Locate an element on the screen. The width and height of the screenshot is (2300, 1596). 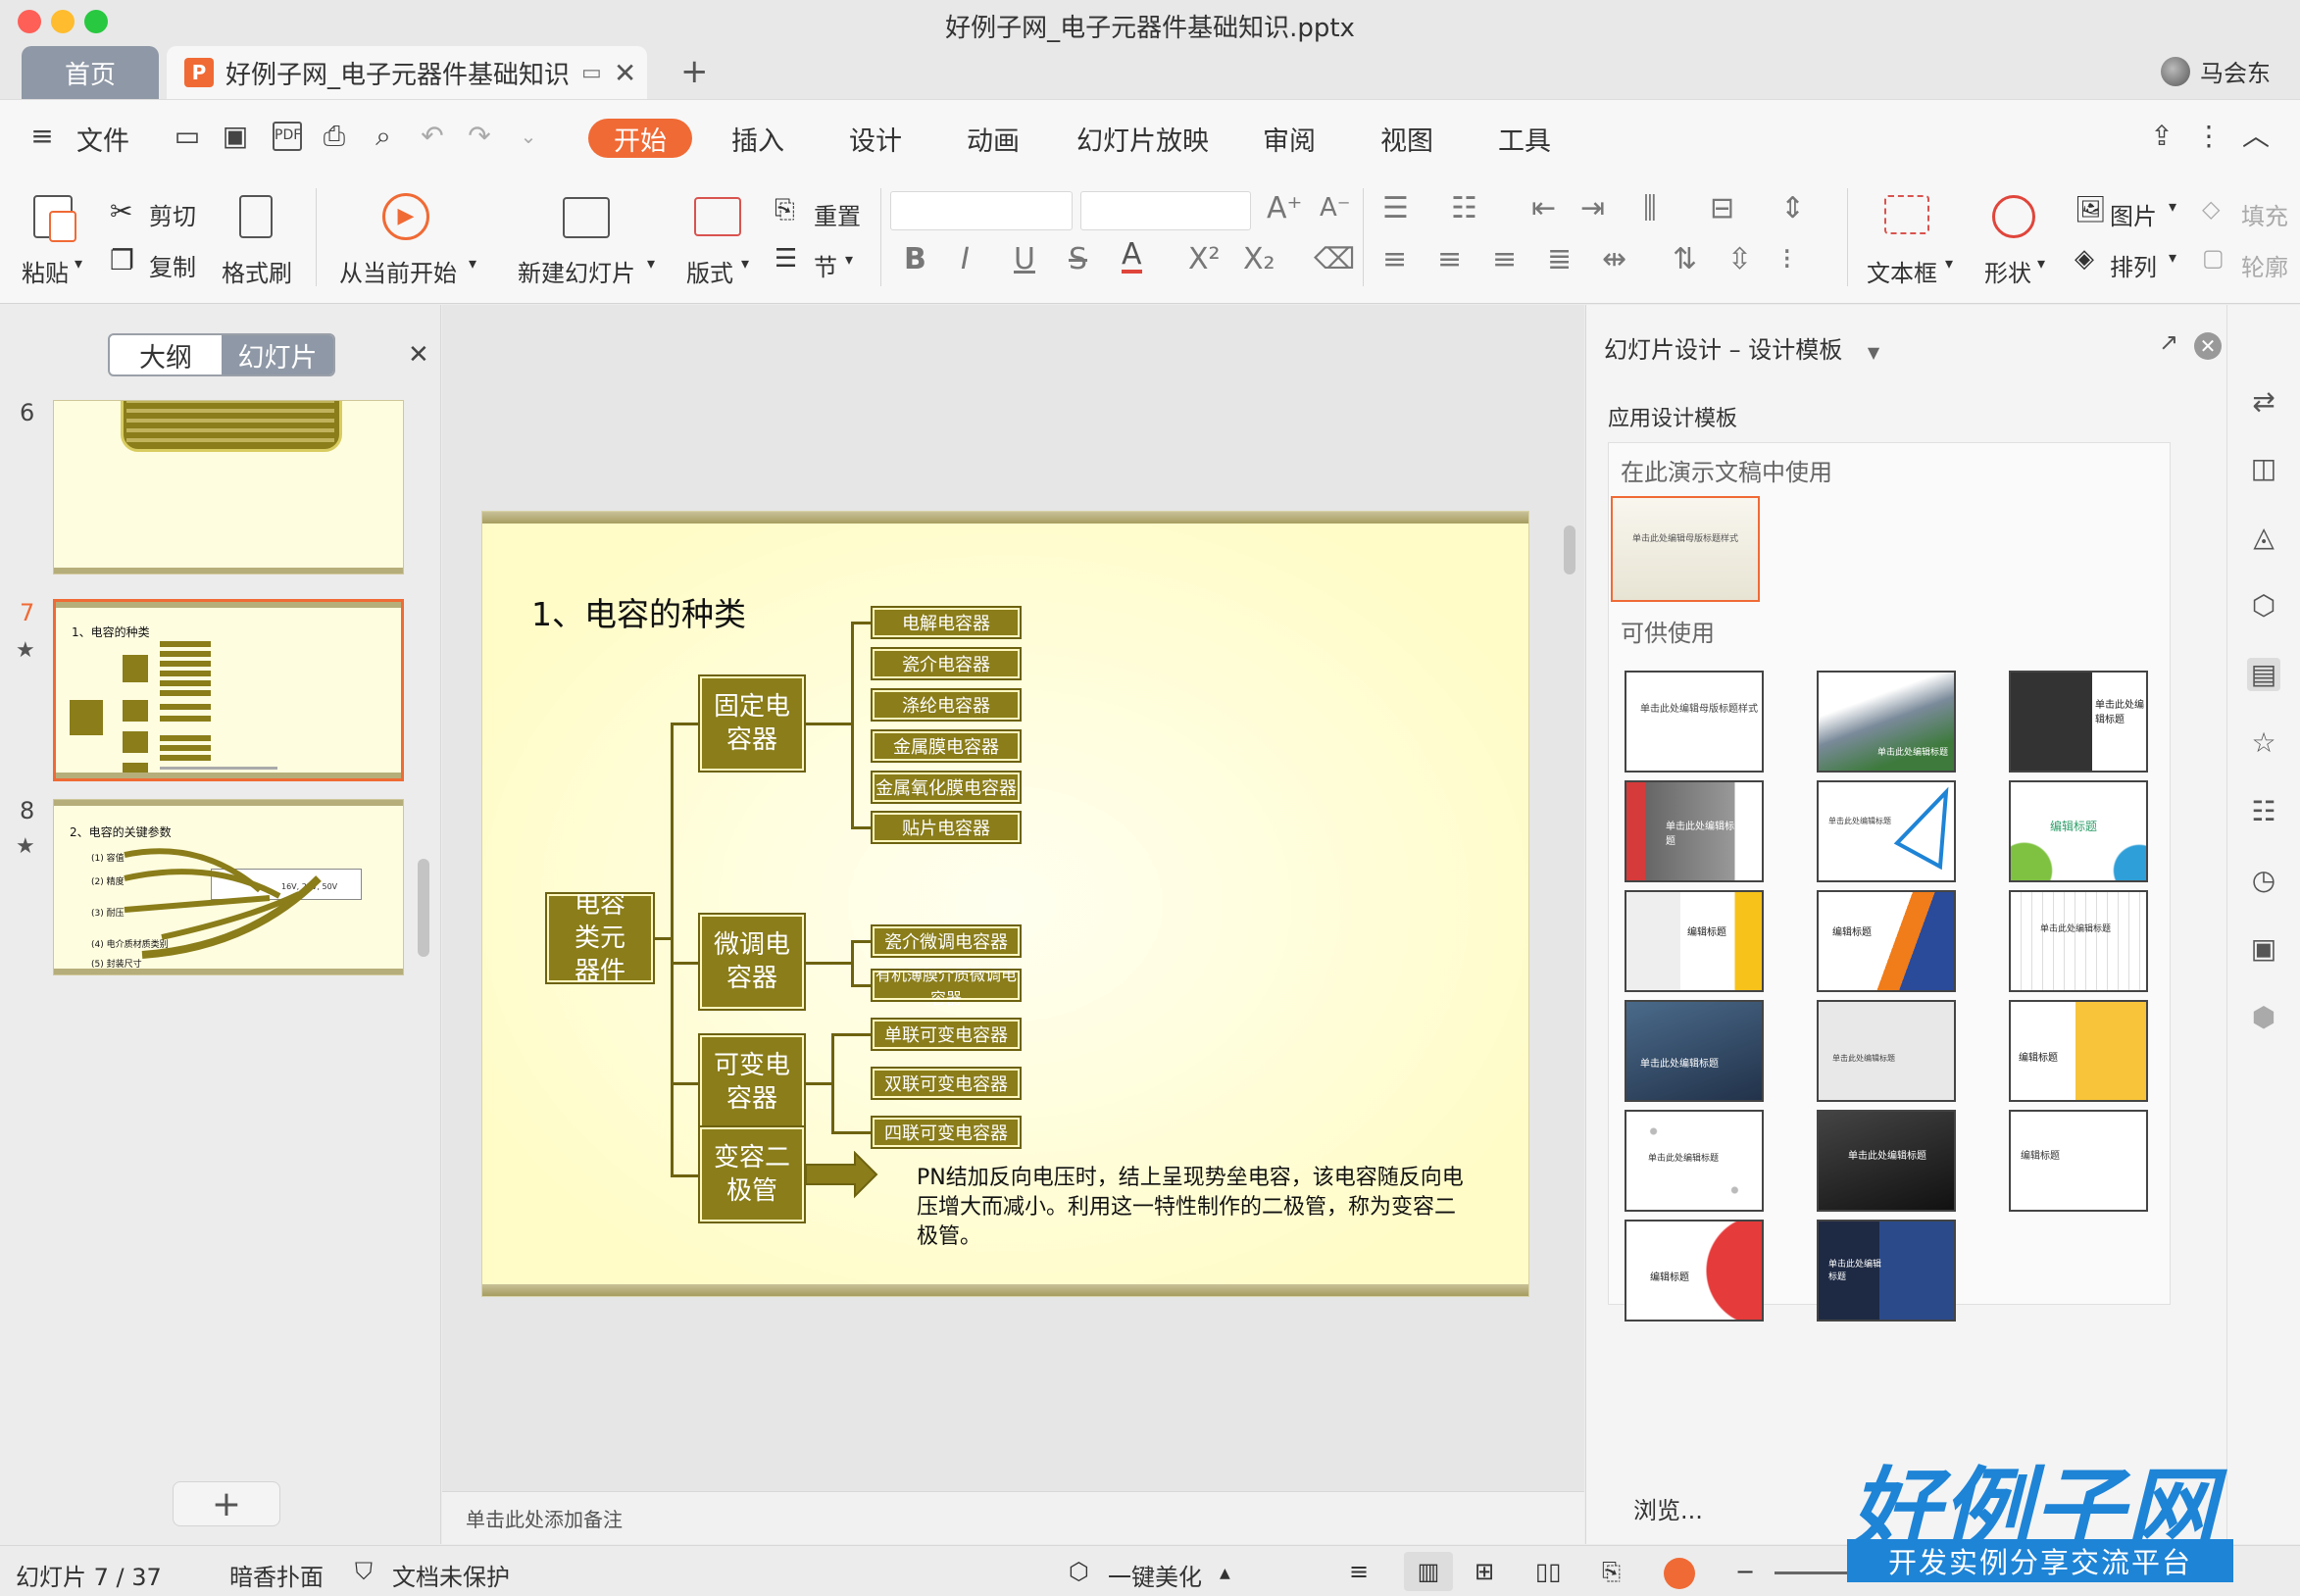
notes-pane: 单击此处添加备注 is located at coordinates (1013, 1517).